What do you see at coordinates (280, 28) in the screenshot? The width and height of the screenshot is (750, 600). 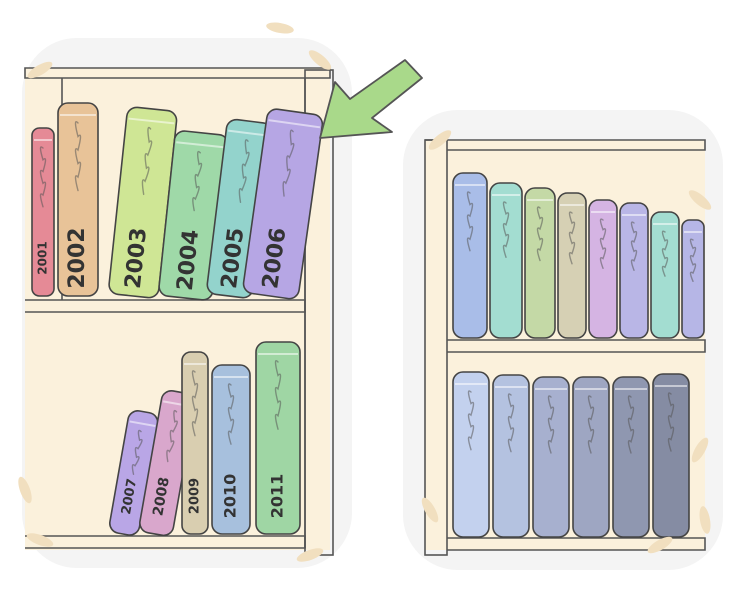 I see `corner-accent` at bounding box center [280, 28].